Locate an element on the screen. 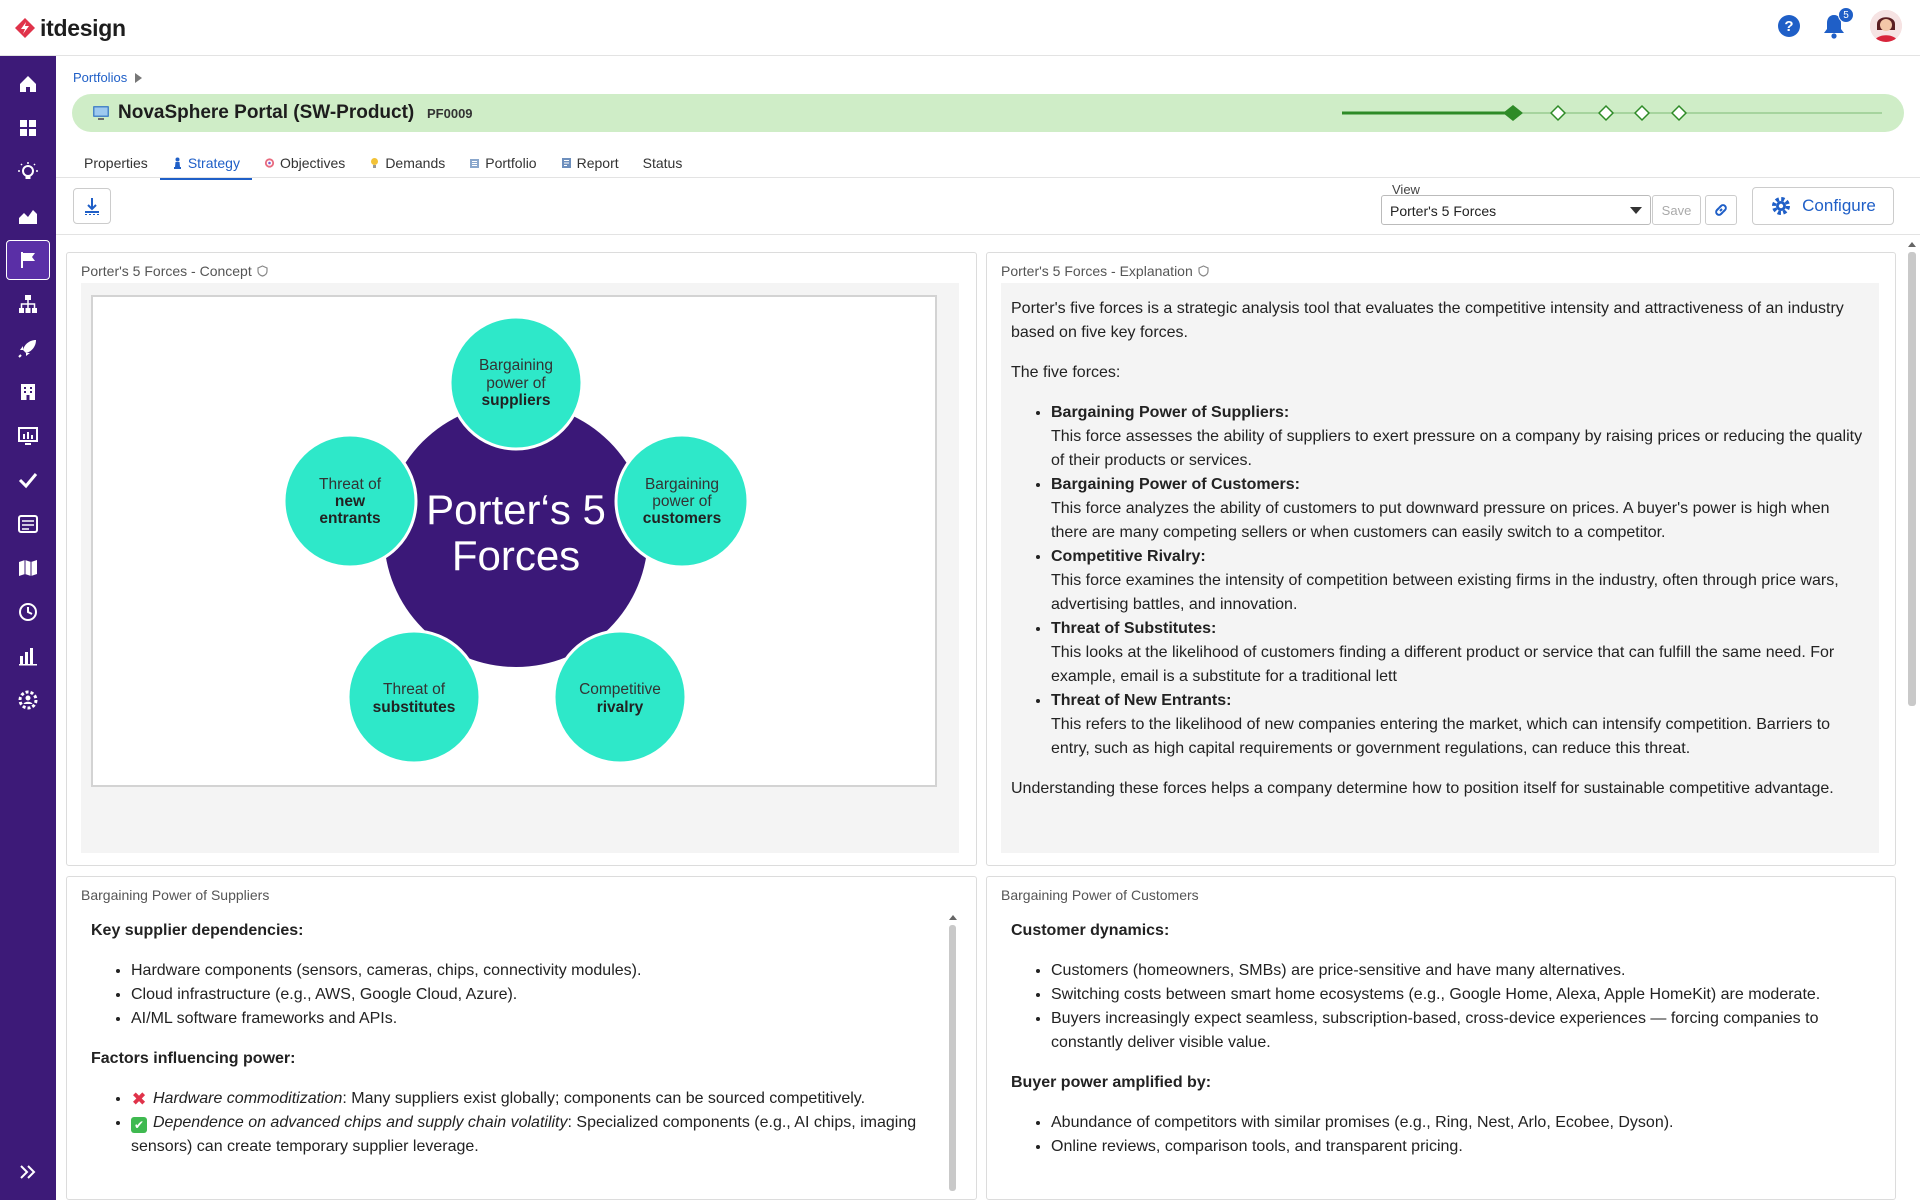  panel-title: Porter's 5 Forces - Concept is located at coordinates (174, 271).